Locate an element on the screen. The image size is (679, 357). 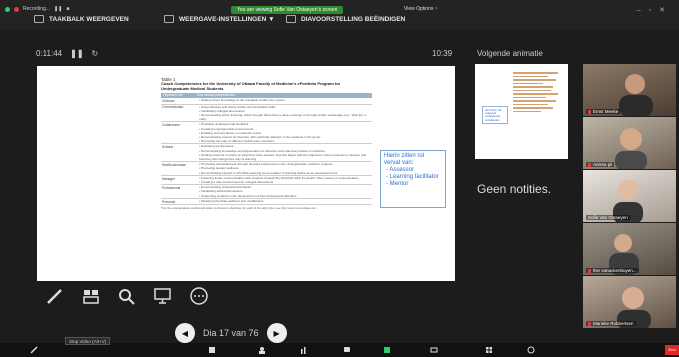
previous-slide-button: ◀ is located at coordinates (185, 333).